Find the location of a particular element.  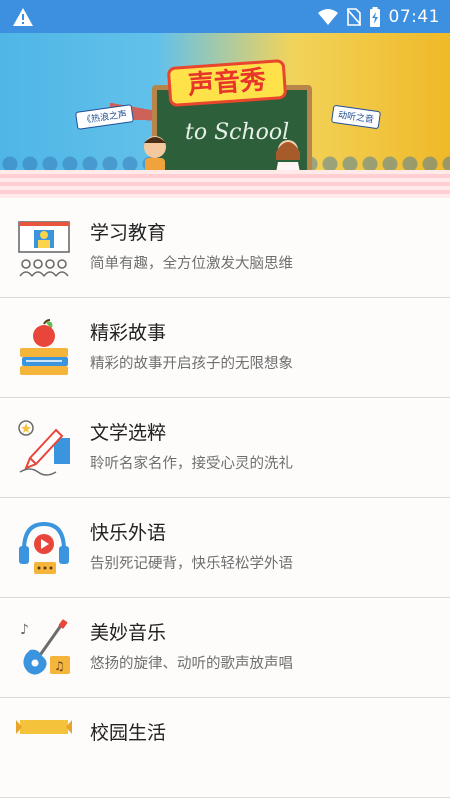

headphones-play-icon is located at coordinates (44, 547).